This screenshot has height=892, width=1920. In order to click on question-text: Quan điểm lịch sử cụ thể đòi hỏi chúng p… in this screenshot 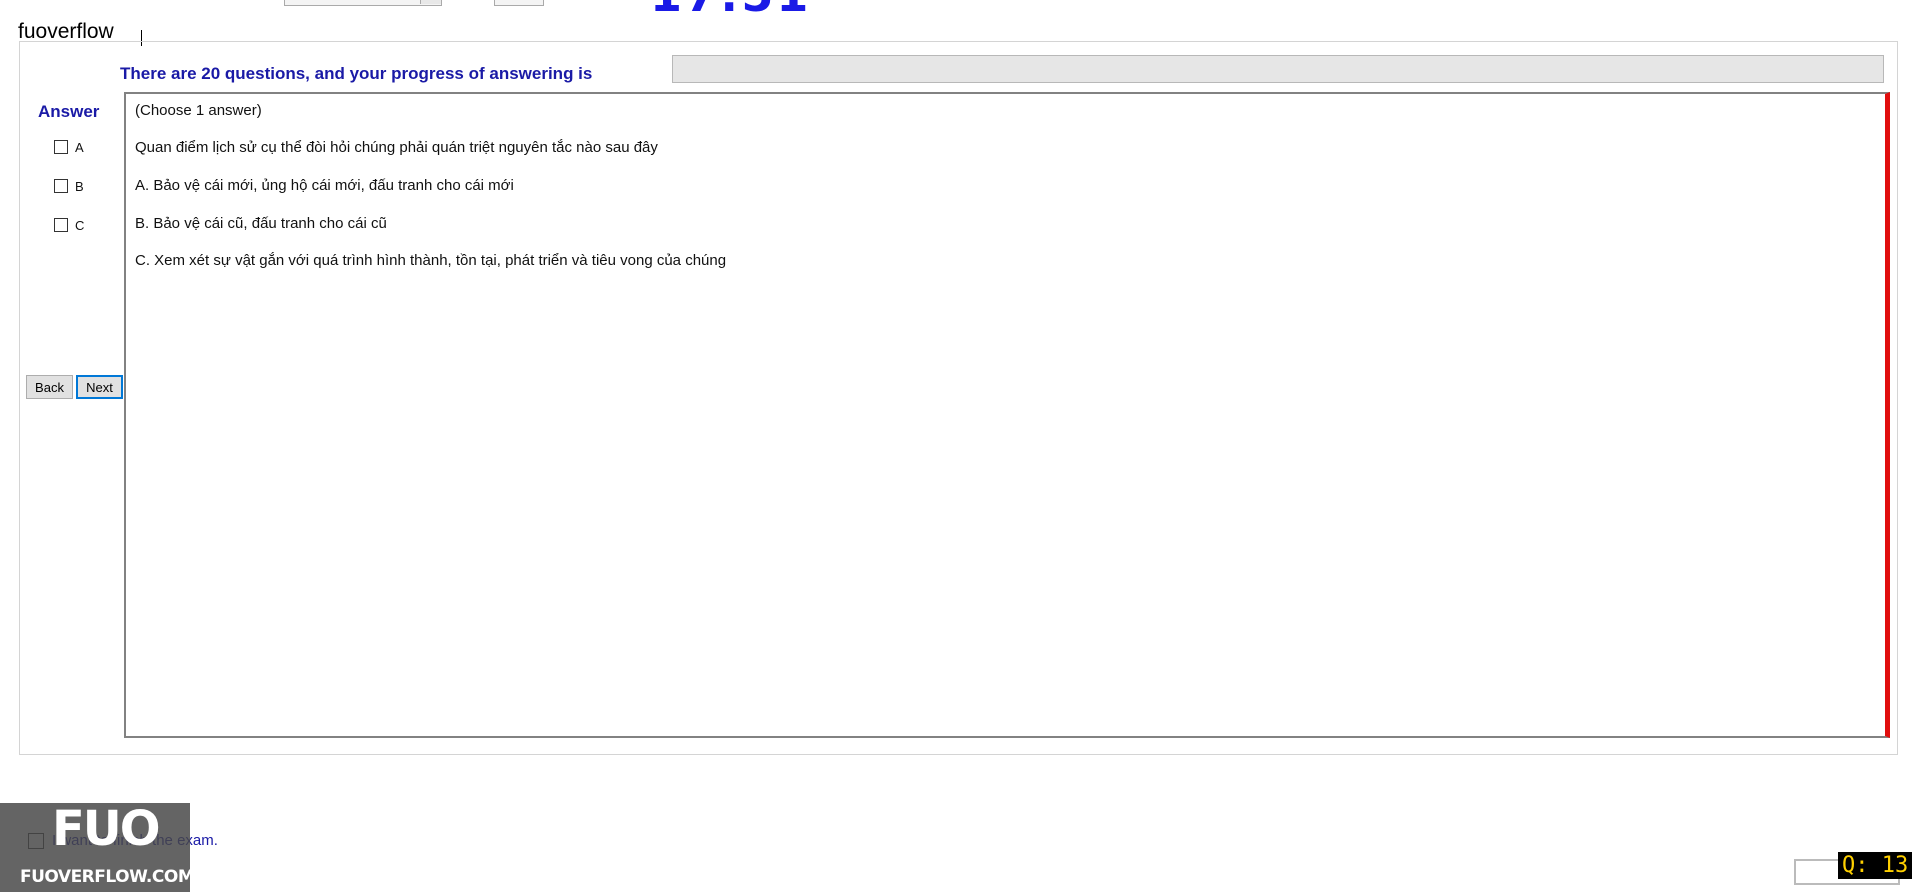, I will do `click(396, 147)`.